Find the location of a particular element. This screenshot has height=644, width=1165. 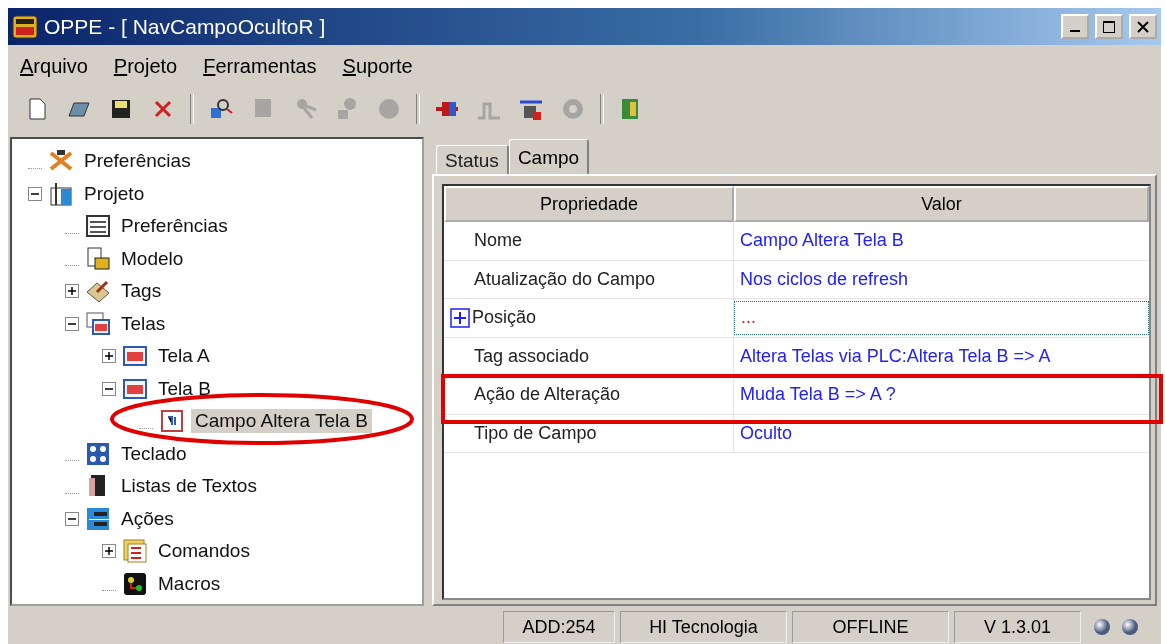

column-header: Valor is located at coordinates (941, 204).